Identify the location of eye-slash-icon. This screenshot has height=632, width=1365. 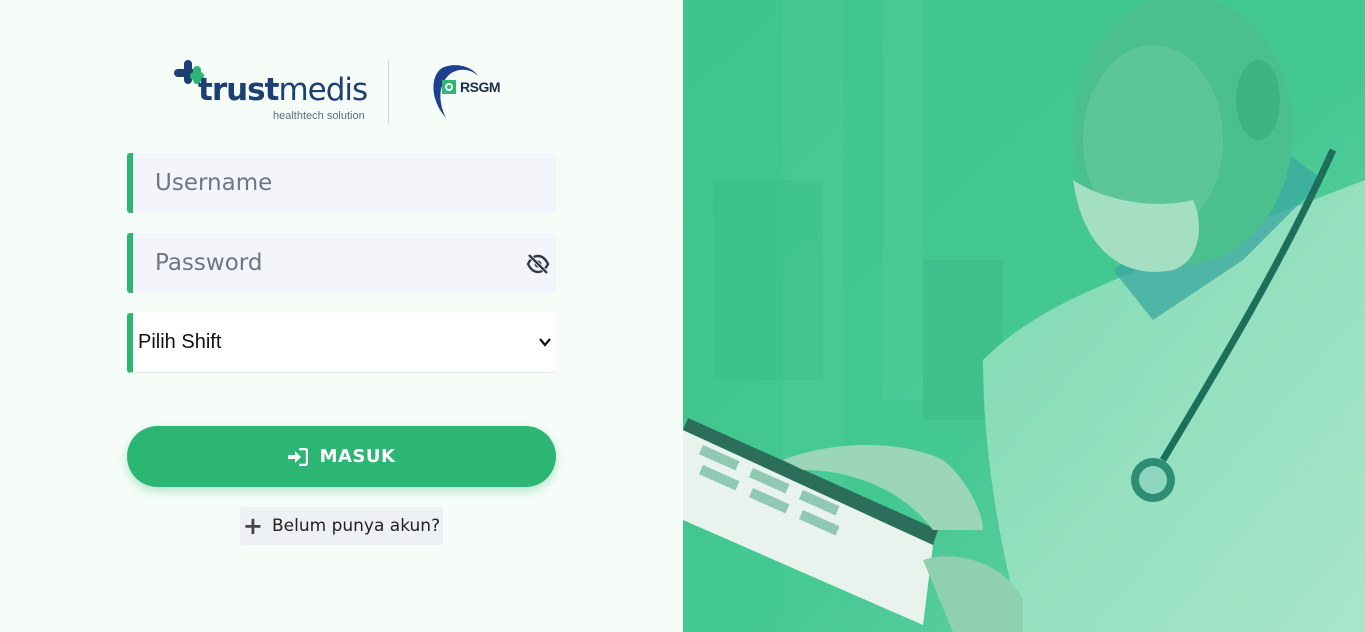
(538, 264).